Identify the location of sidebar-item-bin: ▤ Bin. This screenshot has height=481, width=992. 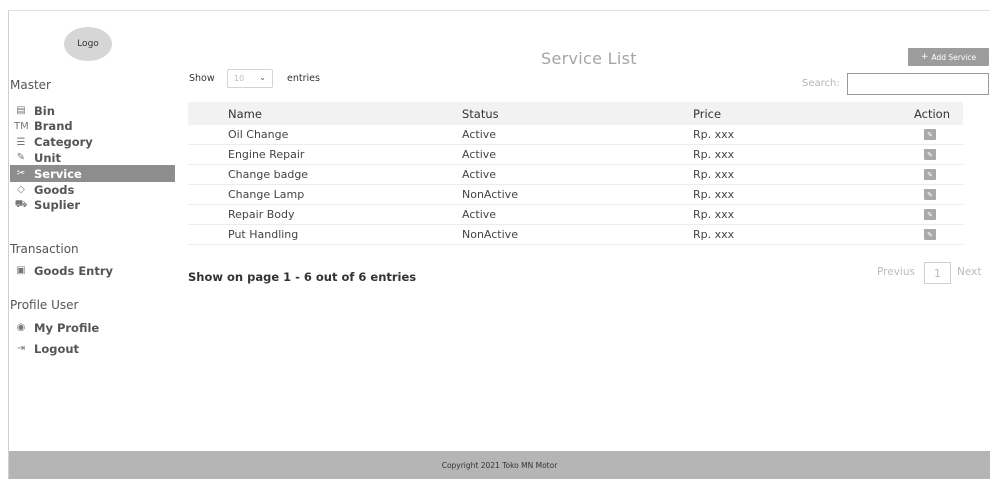
(92, 110).